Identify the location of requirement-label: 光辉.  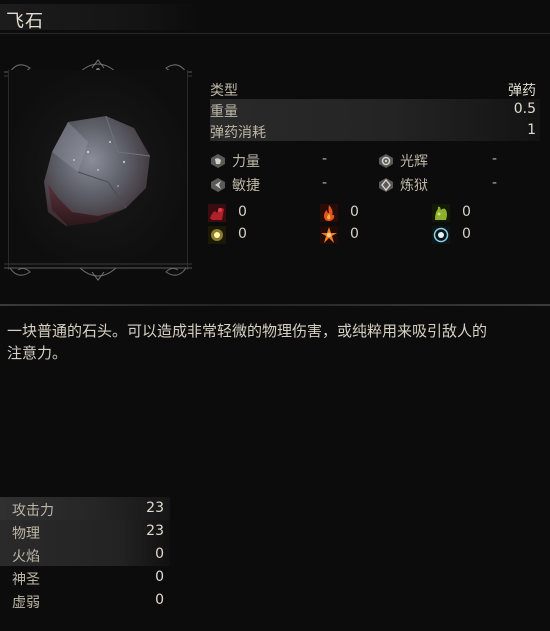
(414, 162).